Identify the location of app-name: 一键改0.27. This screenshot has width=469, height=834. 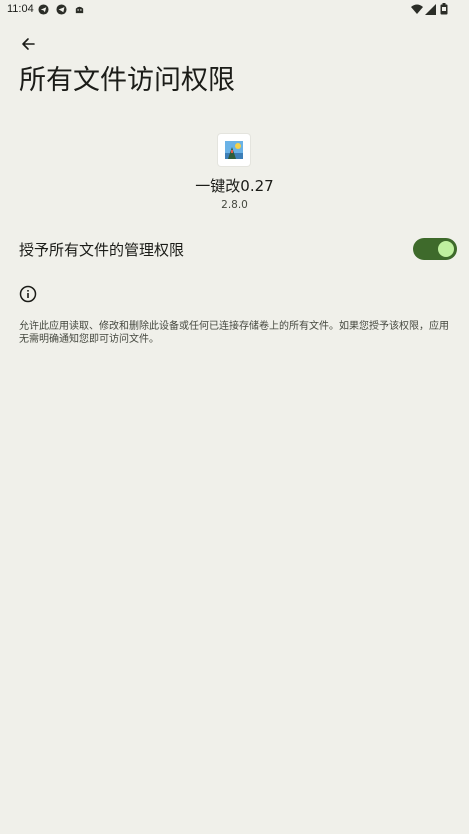
(234, 186).